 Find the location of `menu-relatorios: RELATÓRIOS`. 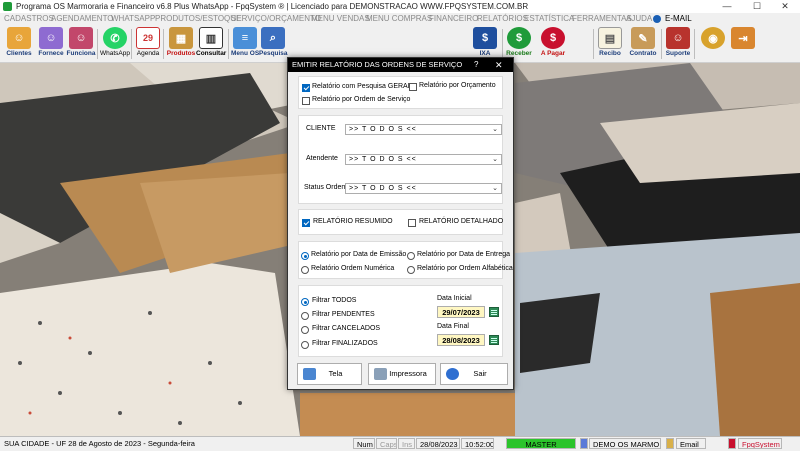

menu-relatorios: RELATÓRIOS is located at coordinates (502, 18).